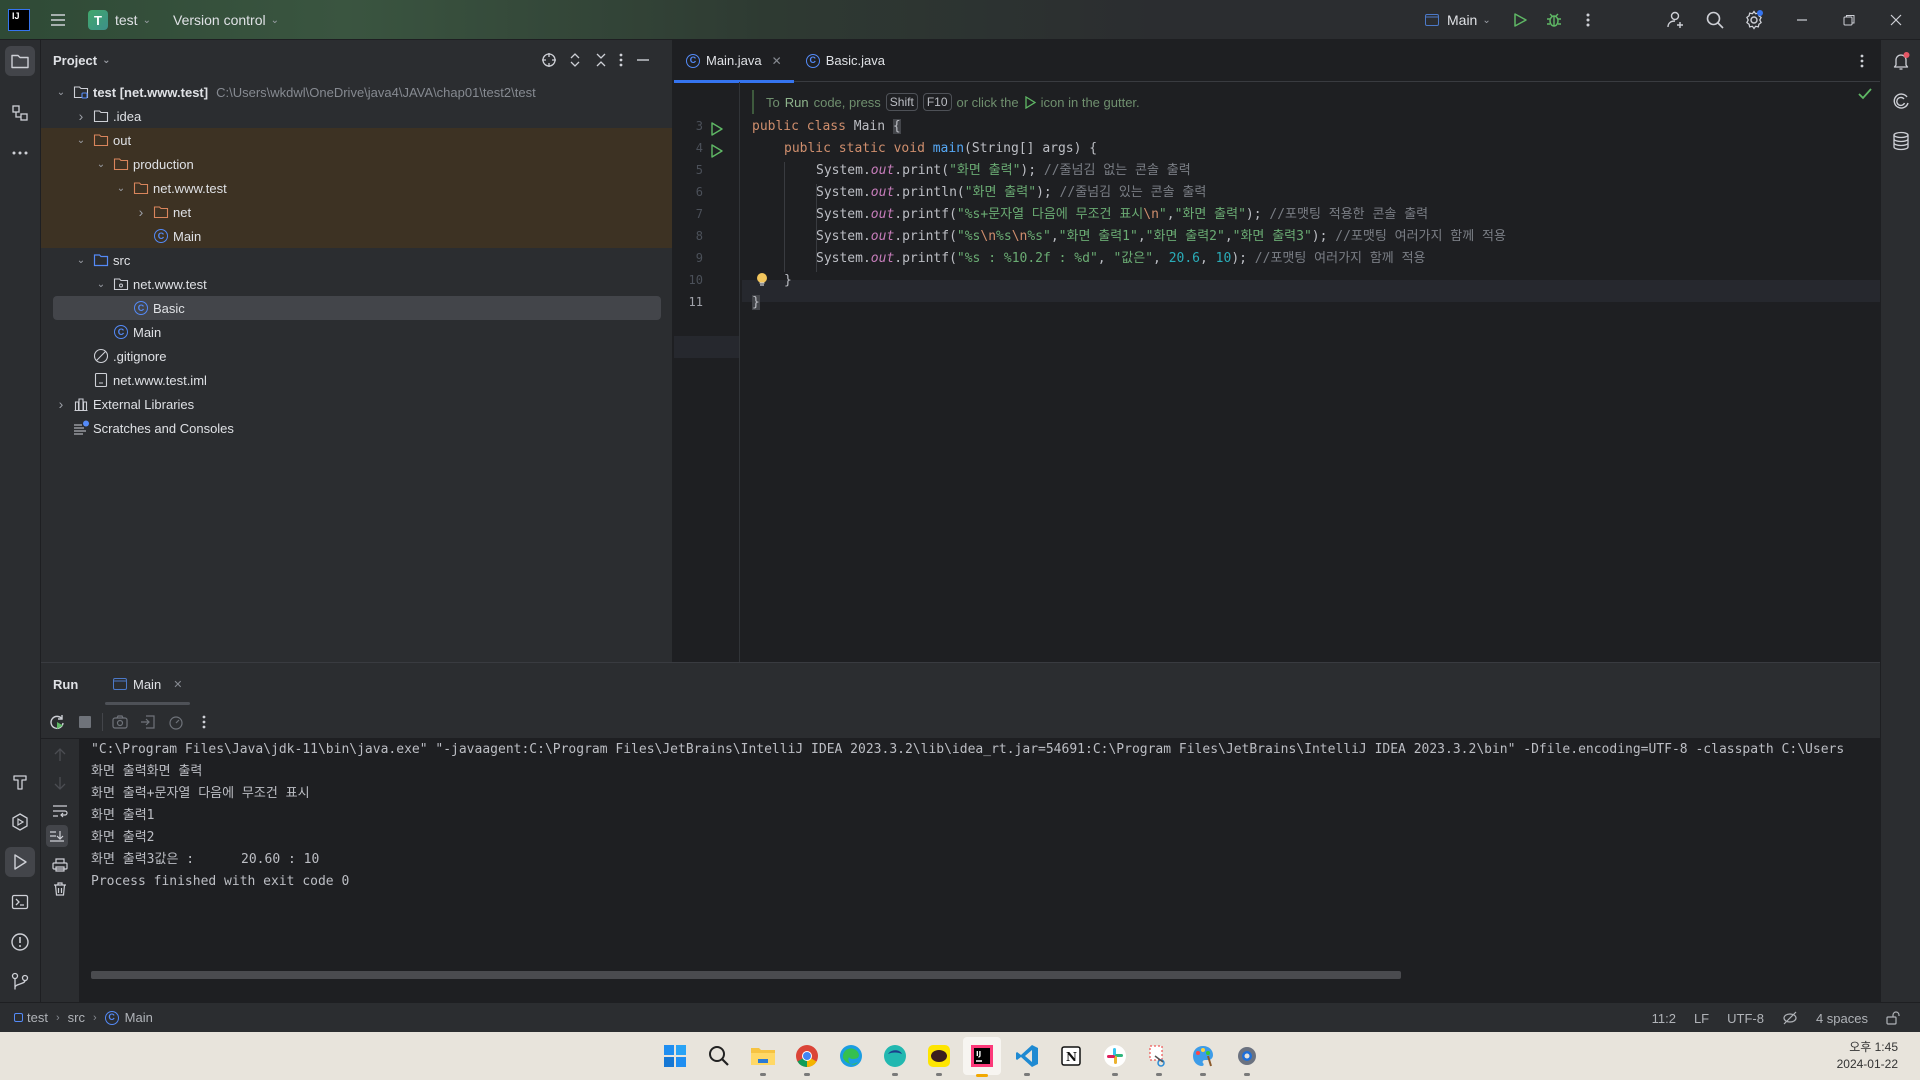  What do you see at coordinates (895, 1058) in the screenshot?
I see `whale-browser-icon` at bounding box center [895, 1058].